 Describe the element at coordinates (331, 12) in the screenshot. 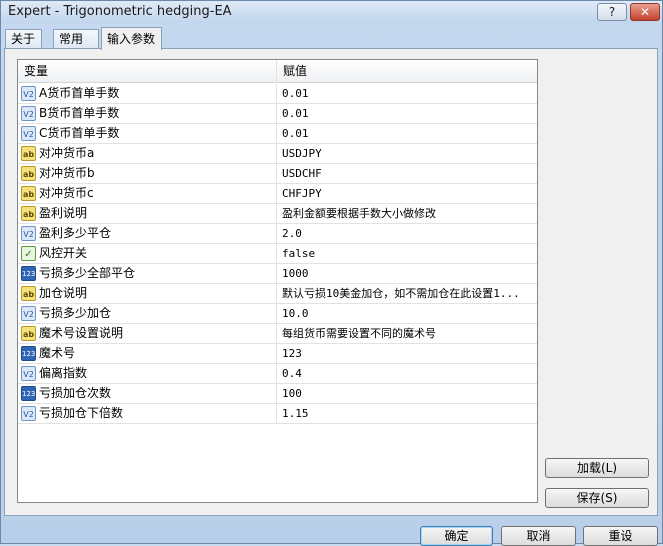

I see `title-bar: Expert - Trigonometric hedging-EA ? ✕` at that location.